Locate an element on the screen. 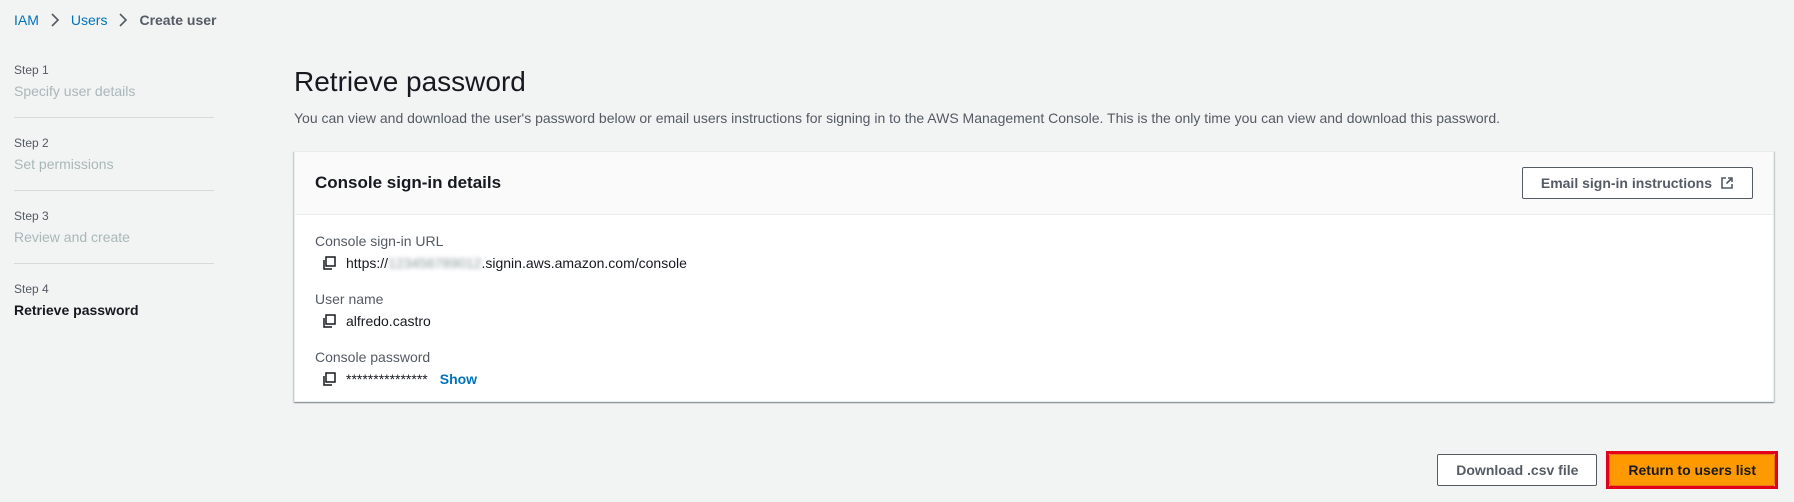  external-link-icon is located at coordinates (1727, 183).